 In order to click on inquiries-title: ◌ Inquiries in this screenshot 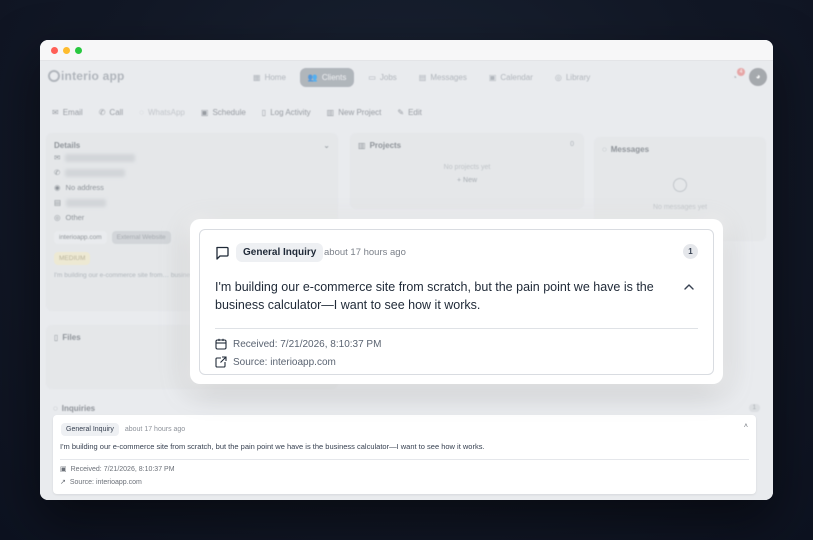, I will do `click(74, 408)`.